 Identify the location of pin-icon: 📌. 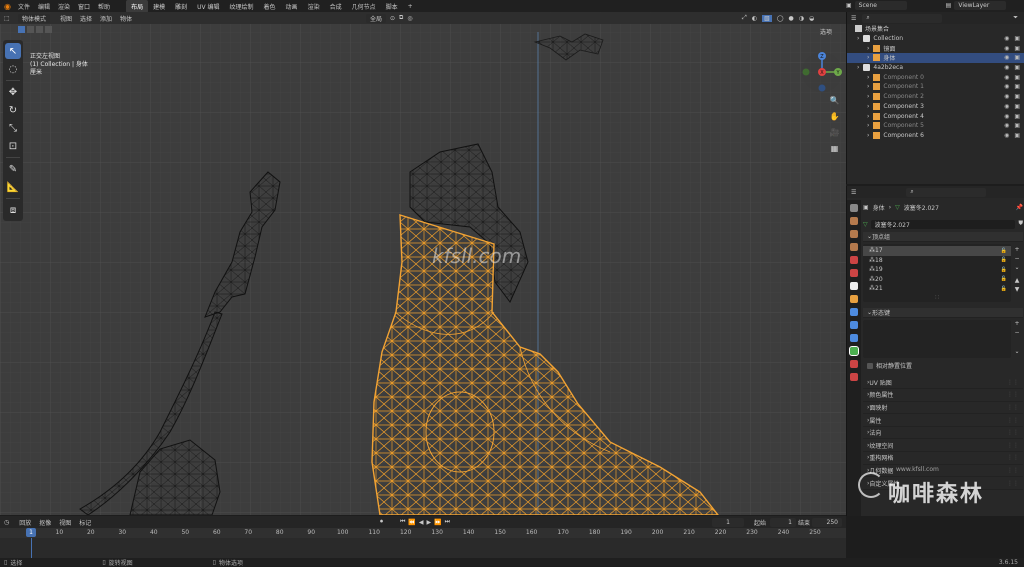
(1019, 207).